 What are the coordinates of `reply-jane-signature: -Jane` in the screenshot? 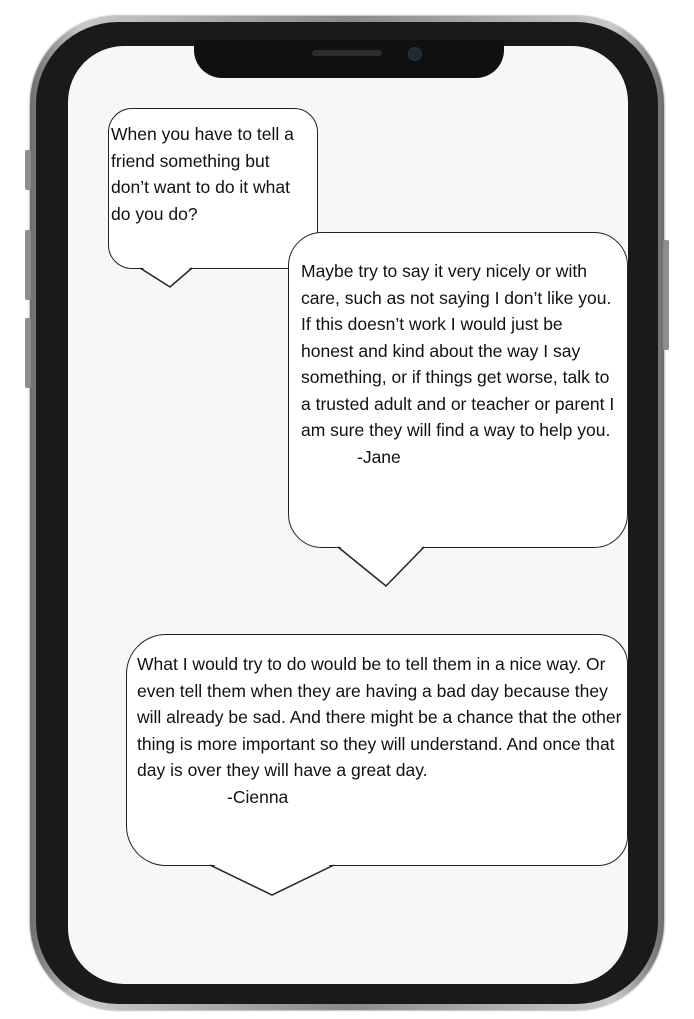 It's located at (379, 456).